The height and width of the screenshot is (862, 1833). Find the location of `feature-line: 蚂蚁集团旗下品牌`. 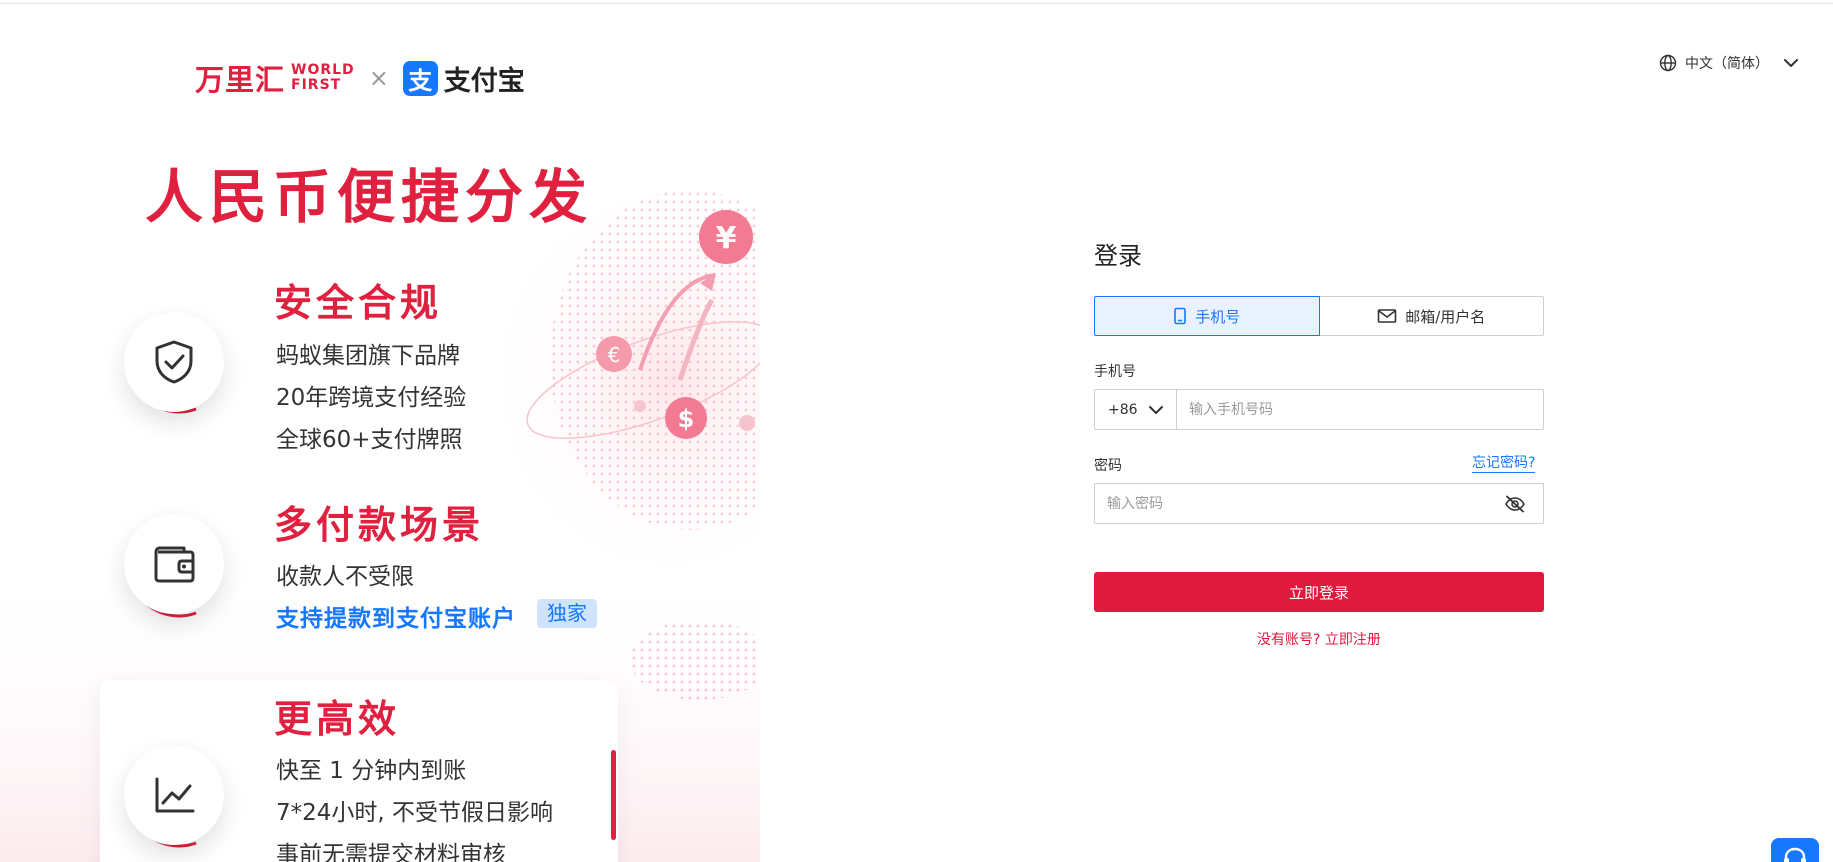

feature-line: 蚂蚁集团旗下品牌 is located at coordinates (368, 356).